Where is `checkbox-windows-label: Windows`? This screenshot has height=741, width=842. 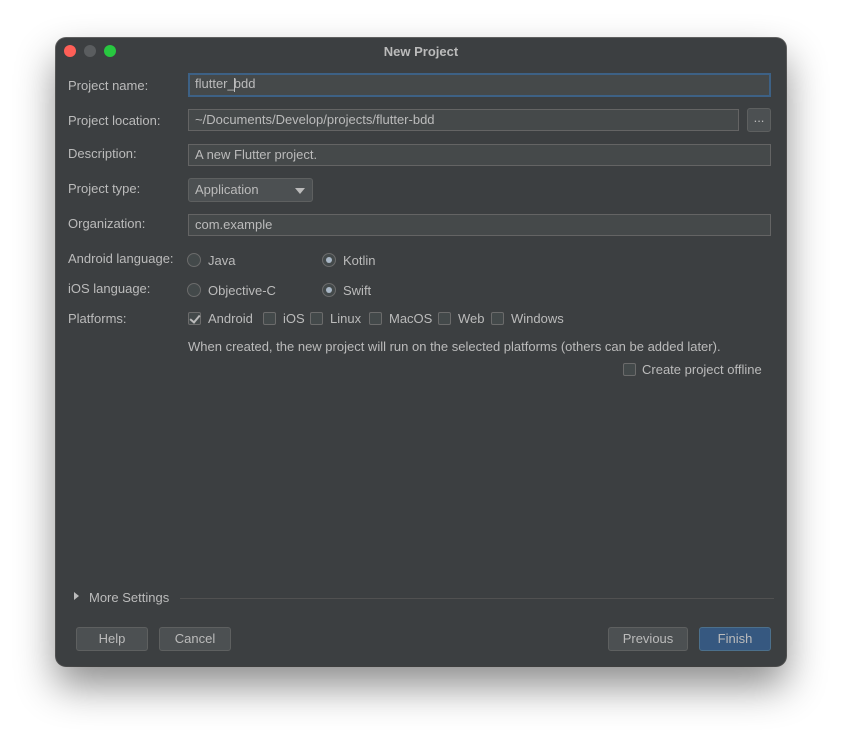
checkbox-windows-label: Windows is located at coordinates (537, 318).